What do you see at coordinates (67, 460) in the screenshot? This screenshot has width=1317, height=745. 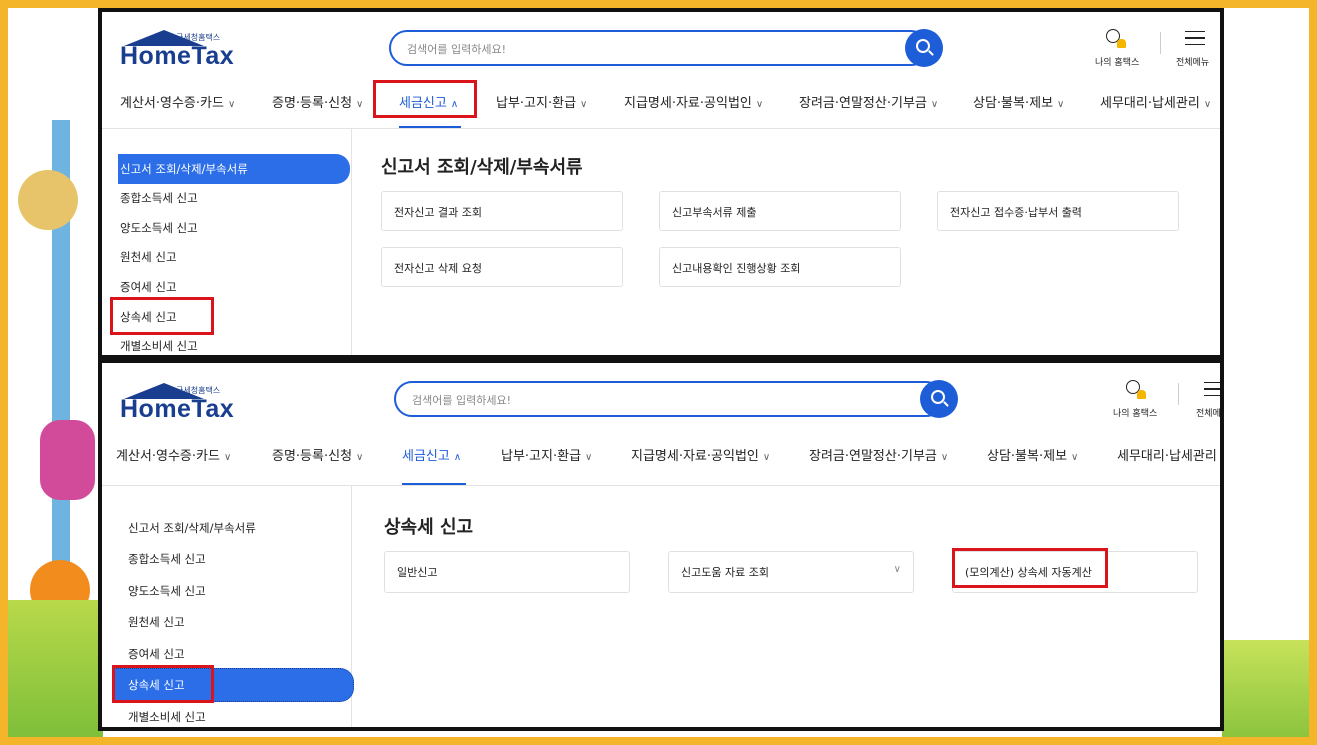 I see `decorative-figure` at bounding box center [67, 460].